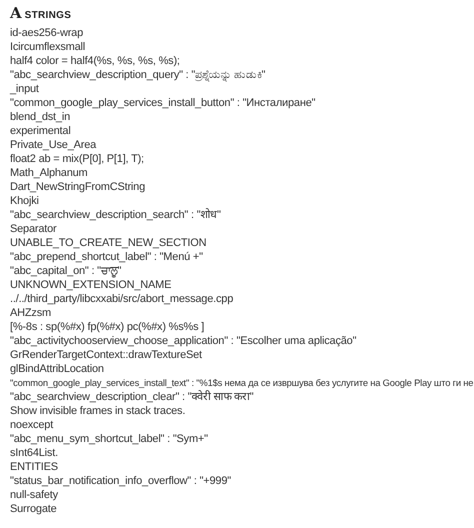  What do you see at coordinates (77, 159) in the screenshot?
I see `string-entry: float2 ab = mix(P[0], P[1], T);` at bounding box center [77, 159].